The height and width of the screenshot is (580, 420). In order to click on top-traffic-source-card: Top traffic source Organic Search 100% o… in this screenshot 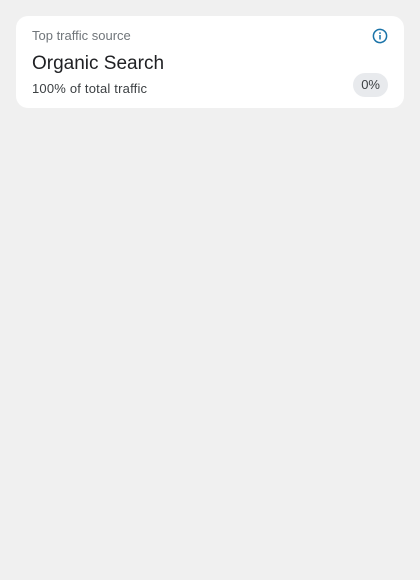, I will do `click(210, 62)`.